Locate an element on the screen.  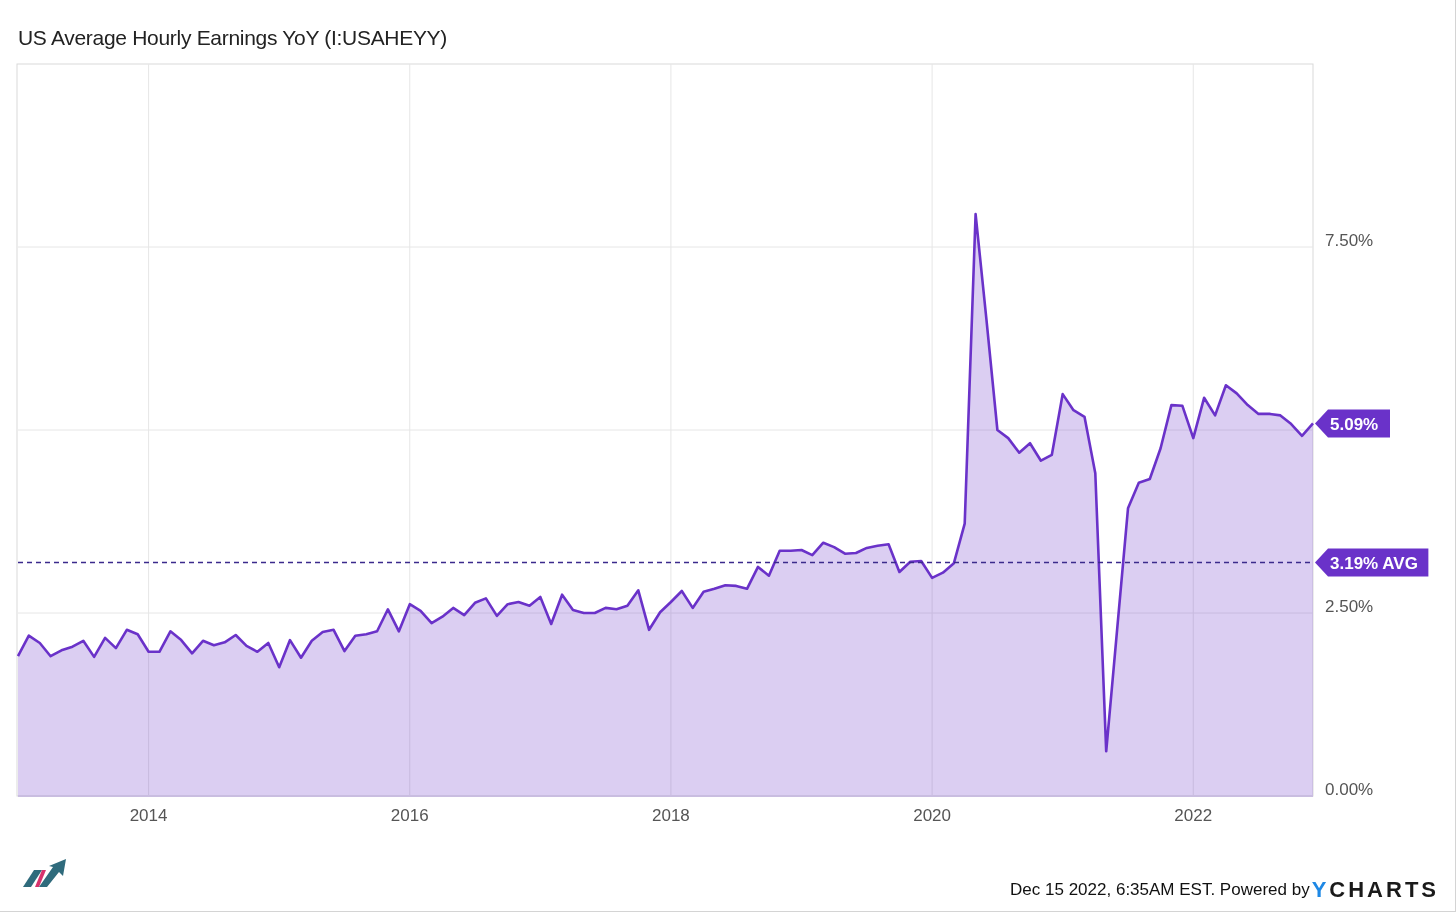
x-axis-label: 2018 is located at coordinates (671, 815).